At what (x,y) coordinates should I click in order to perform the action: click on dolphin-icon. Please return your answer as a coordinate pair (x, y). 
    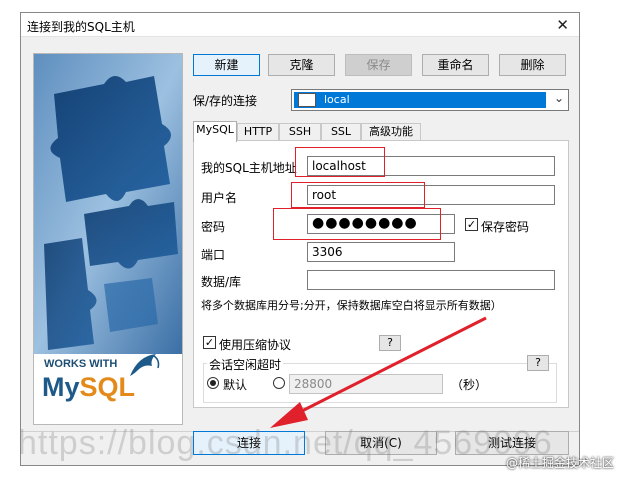
    Looking at the image, I should click on (145, 365).